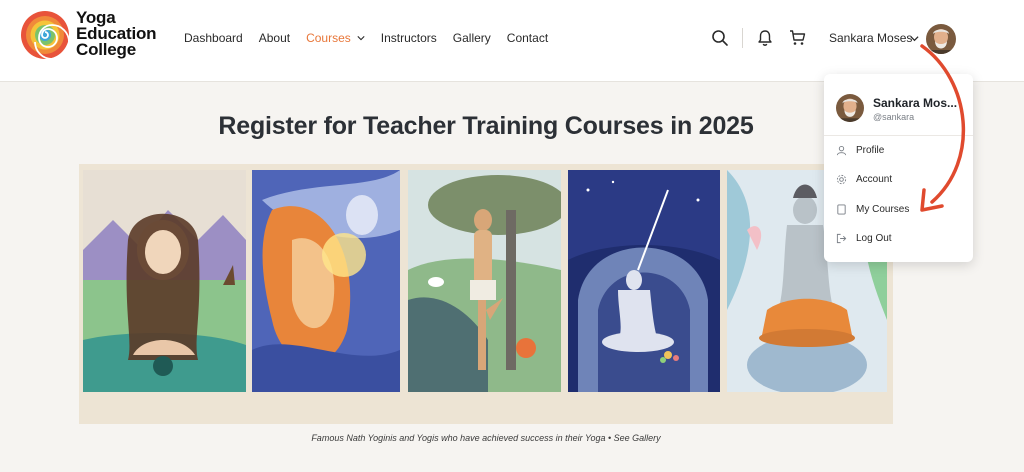 The height and width of the screenshot is (472, 1024). Describe the element at coordinates (841, 238) in the screenshot. I see `logout-icon` at that location.